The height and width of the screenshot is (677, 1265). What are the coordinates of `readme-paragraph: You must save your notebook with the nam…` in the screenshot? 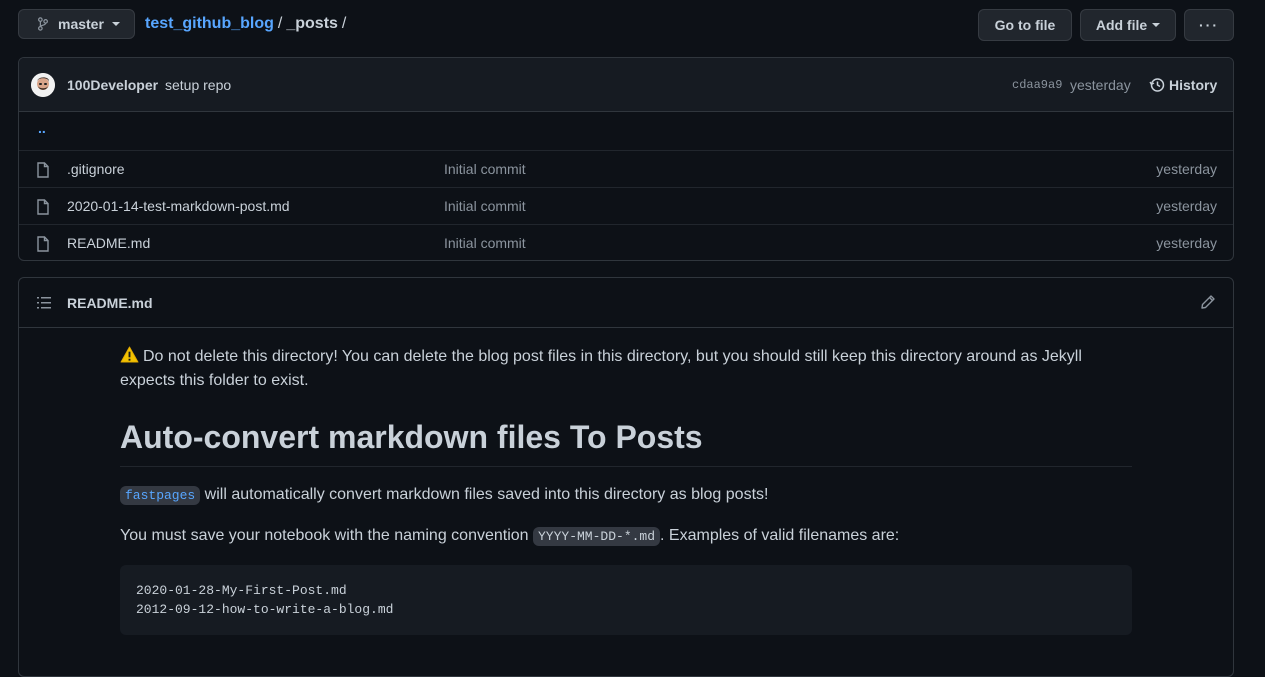 It's located at (626, 536).